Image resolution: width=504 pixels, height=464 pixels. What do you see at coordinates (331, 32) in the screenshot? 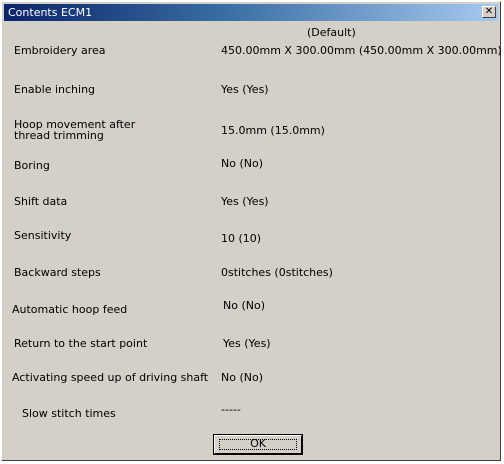
I see `default-column-header: (Default)` at bounding box center [331, 32].